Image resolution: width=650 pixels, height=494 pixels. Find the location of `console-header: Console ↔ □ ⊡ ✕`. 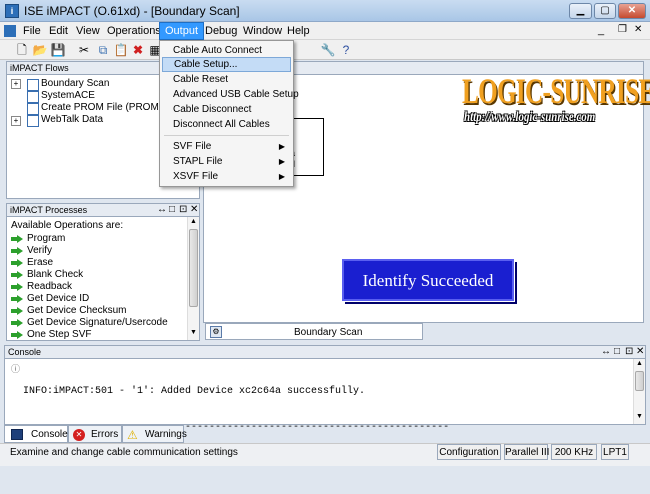

console-header: Console ↔ □ ⊡ ✕ is located at coordinates (325, 352).